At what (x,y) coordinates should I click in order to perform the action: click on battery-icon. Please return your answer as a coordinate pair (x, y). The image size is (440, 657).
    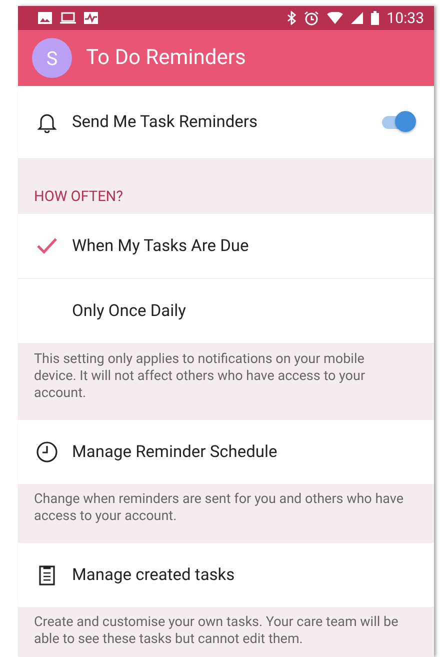
    Looking at the image, I should click on (374, 18).